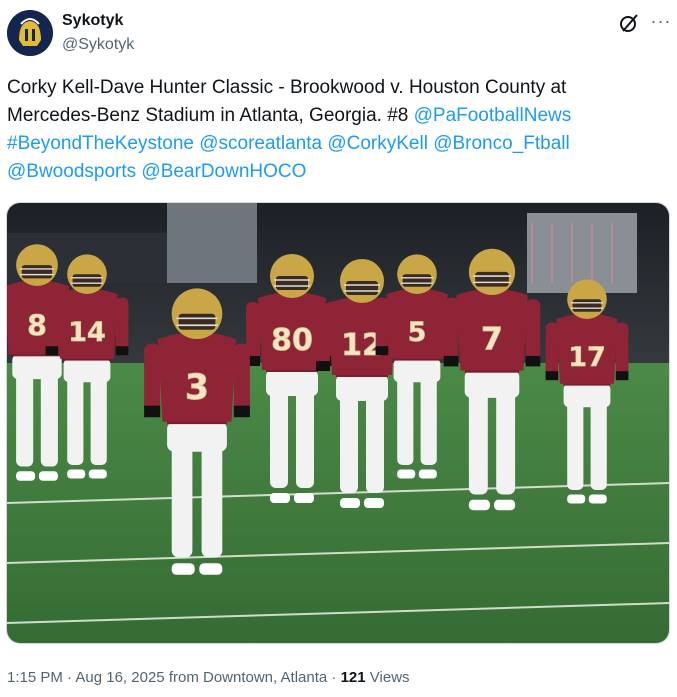 The height and width of the screenshot is (697, 677). I want to click on author-handle: @Sykotyk, so click(98, 45).